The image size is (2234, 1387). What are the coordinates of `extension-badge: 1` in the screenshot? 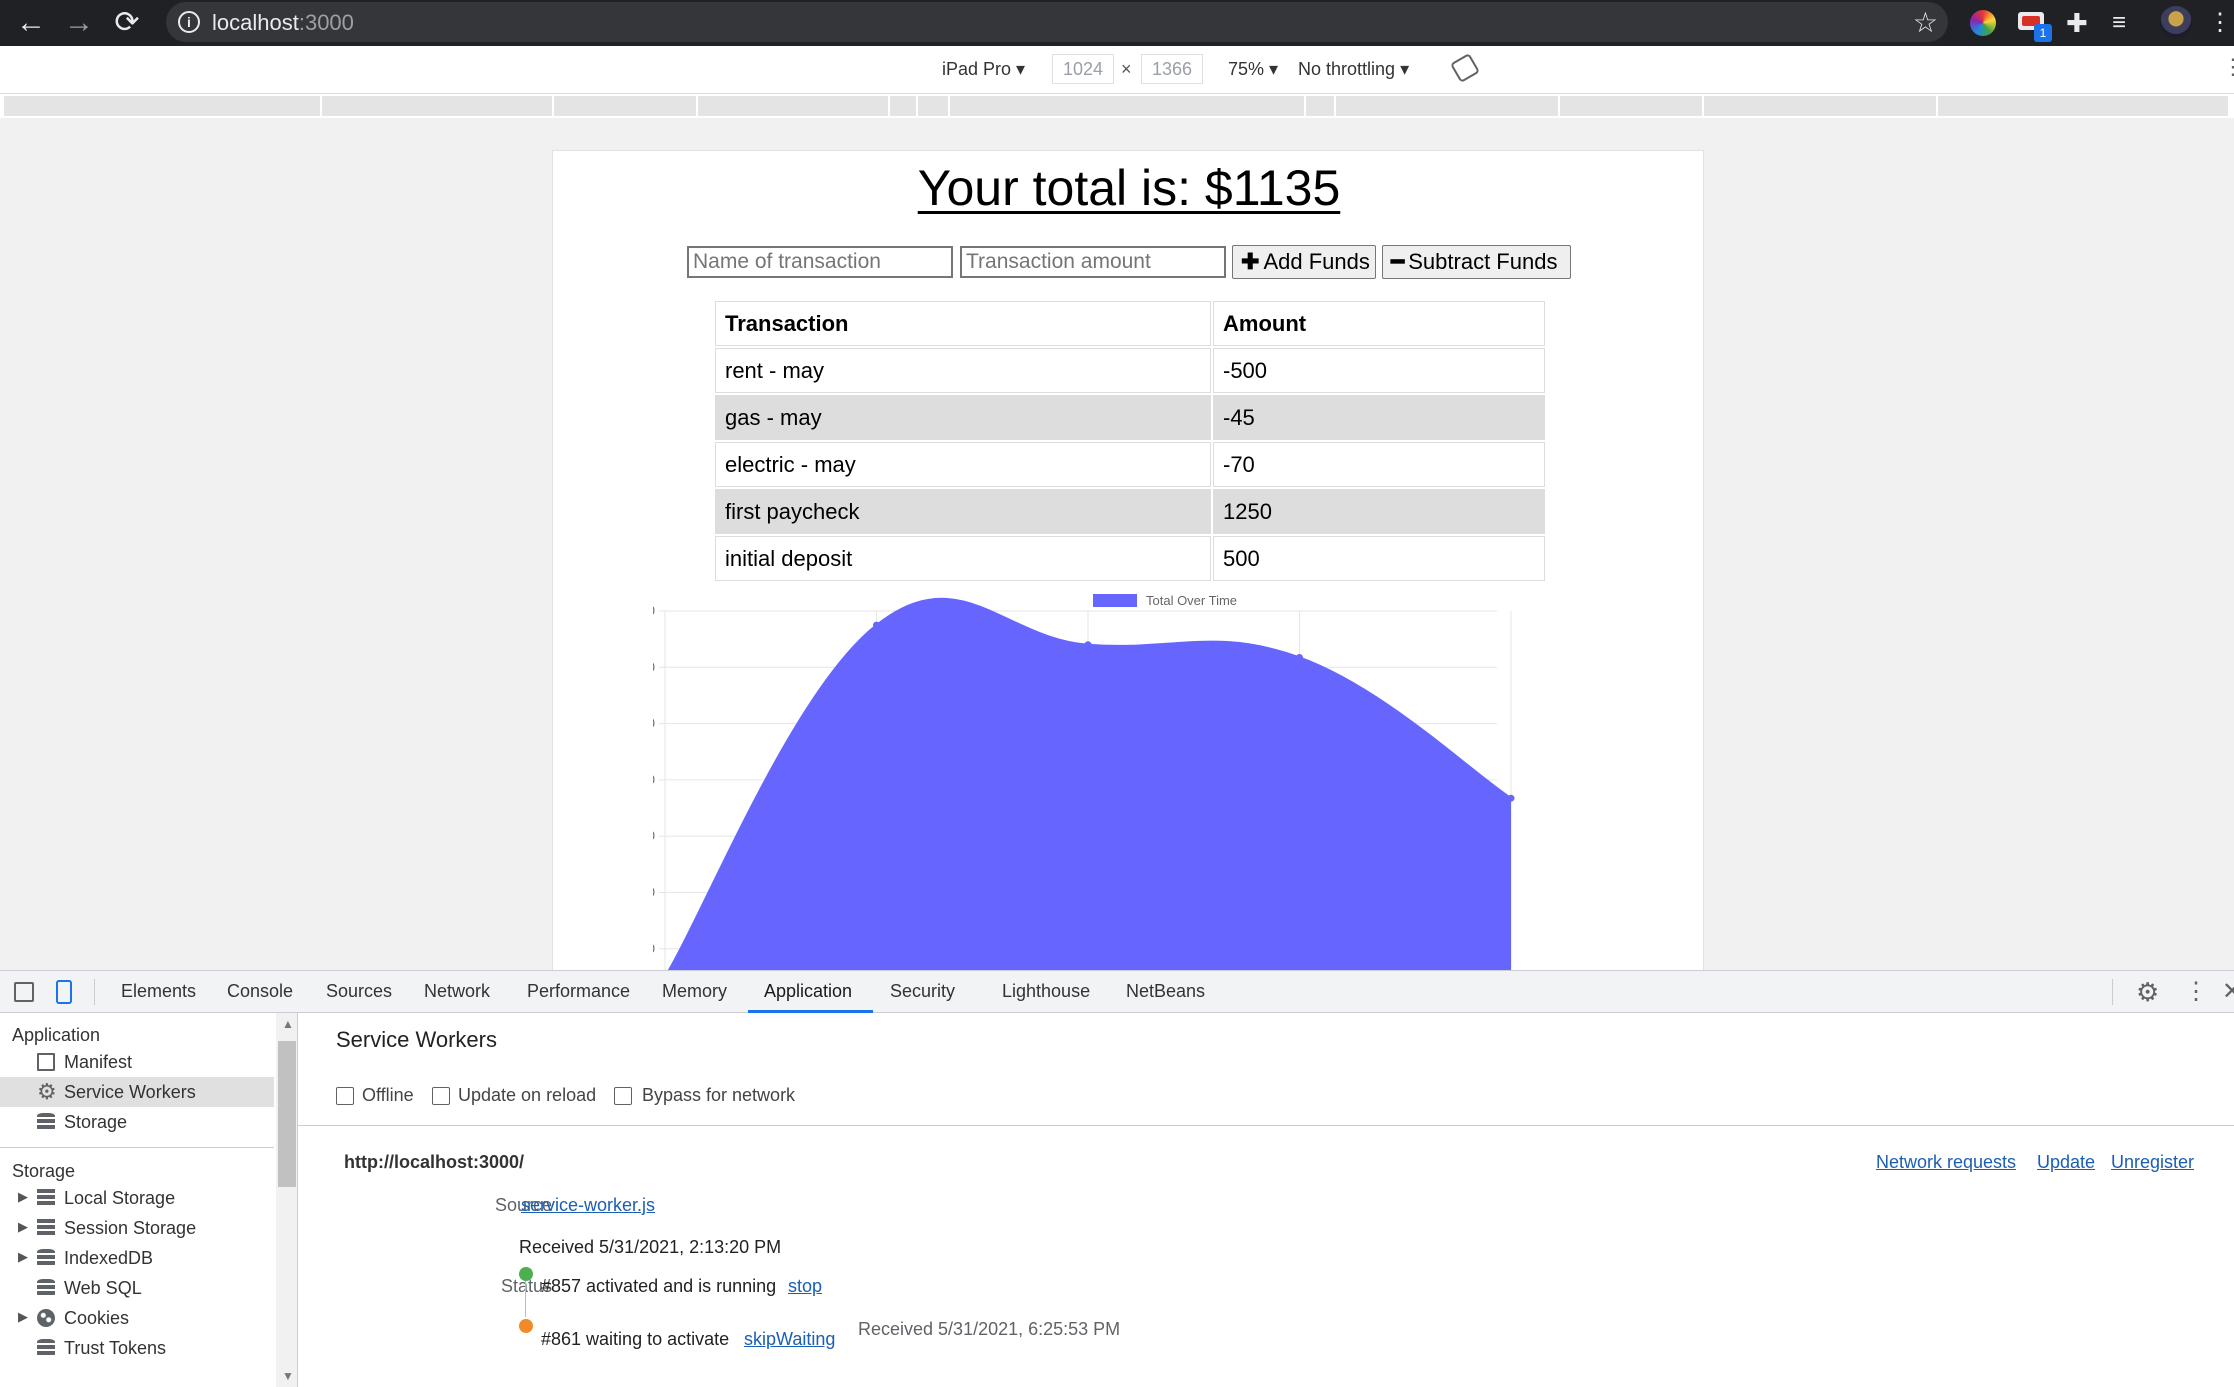 It's located at (2043, 33).